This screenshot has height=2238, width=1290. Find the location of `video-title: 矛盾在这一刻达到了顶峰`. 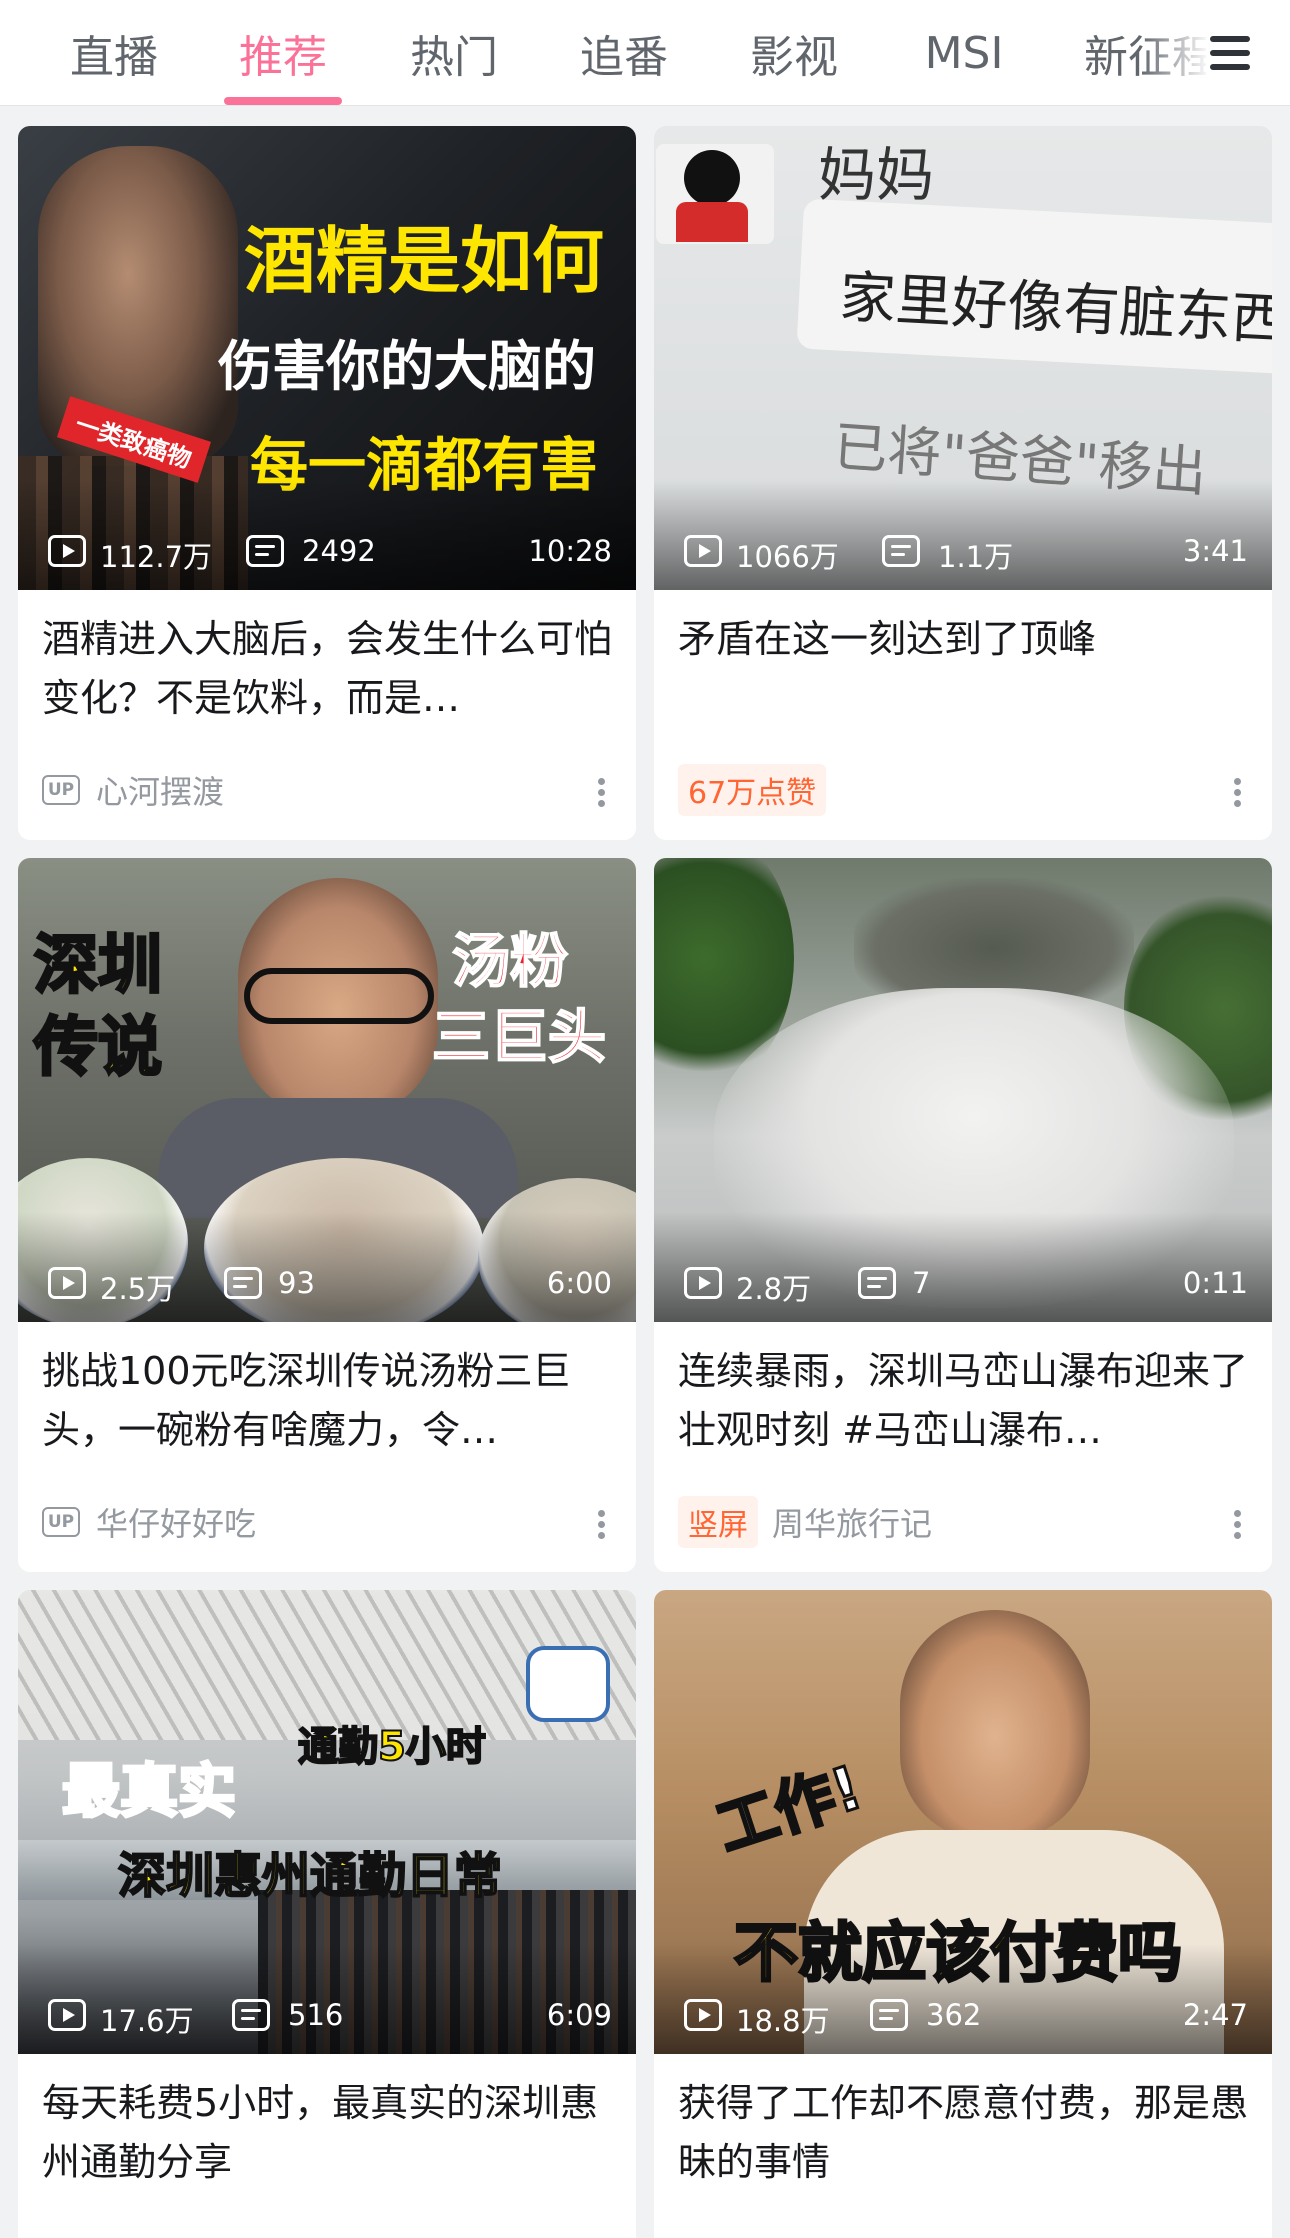

video-title: 矛盾在这一刻达到了顶峰 is located at coordinates (963, 639).